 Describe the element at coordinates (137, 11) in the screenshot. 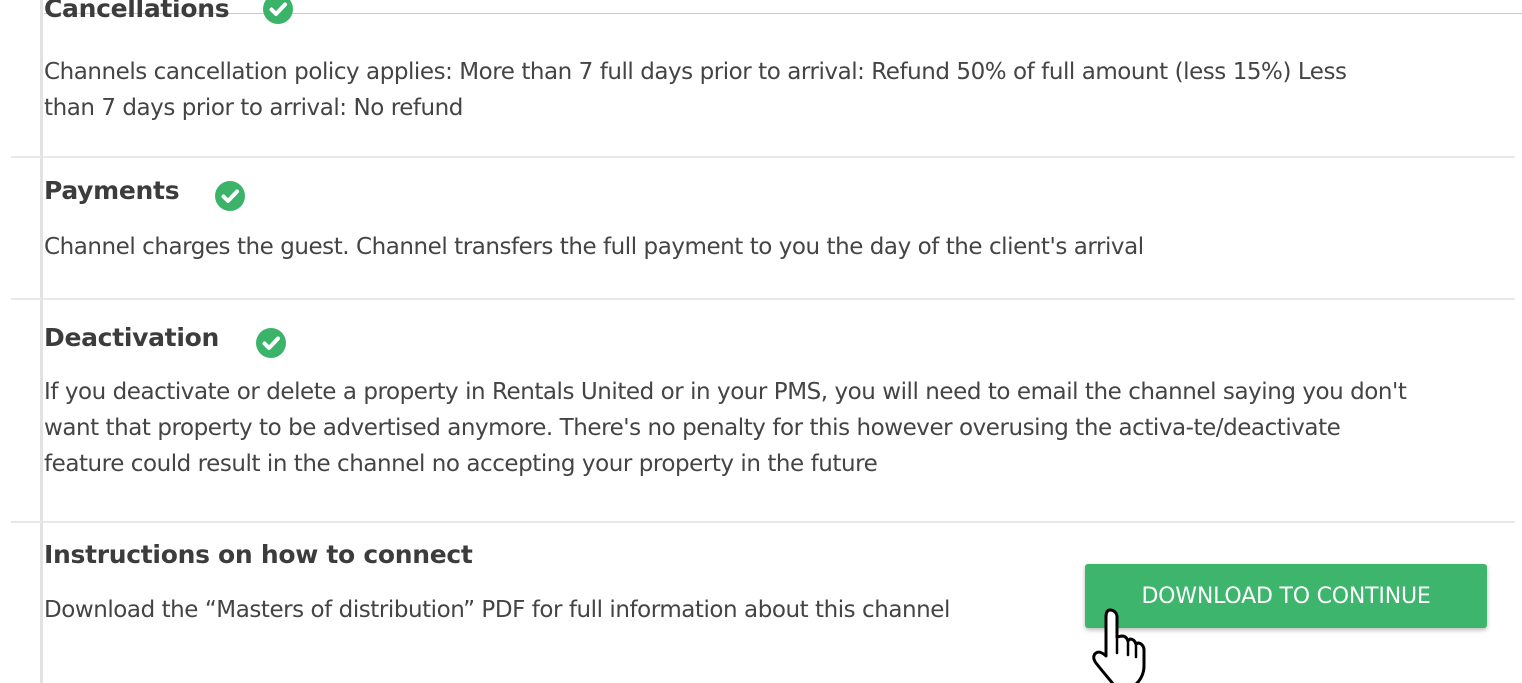

I see `section-title-cancellations: Cancellations` at that location.